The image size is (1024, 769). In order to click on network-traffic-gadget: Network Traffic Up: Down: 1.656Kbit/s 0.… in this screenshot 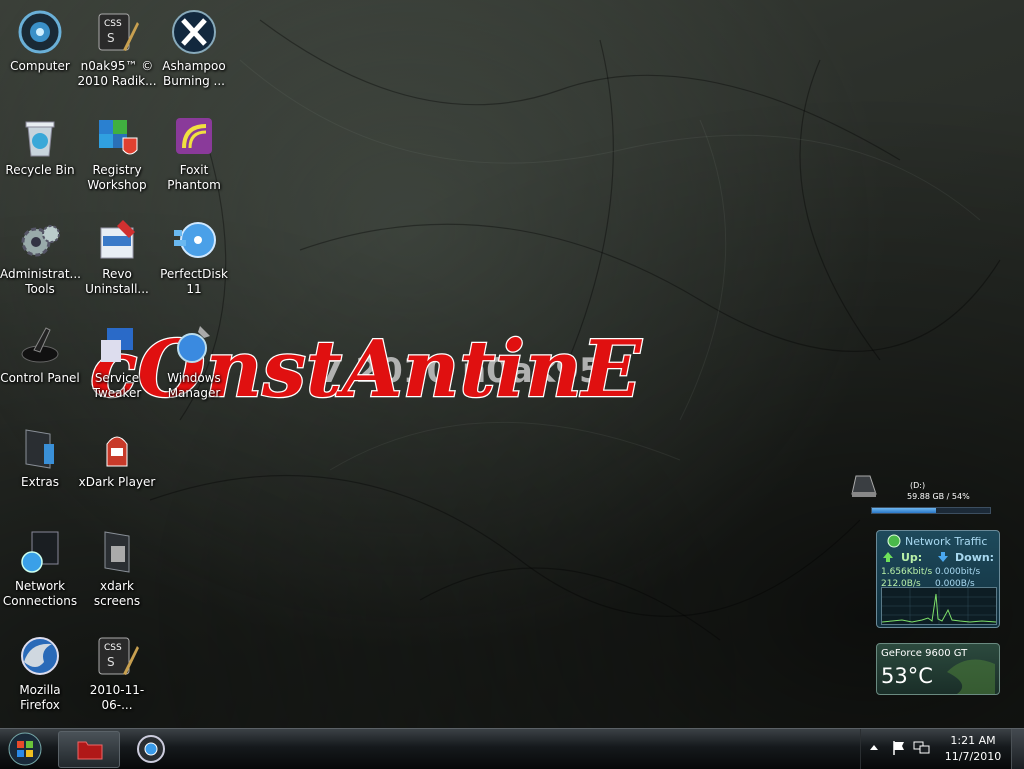, I will do `click(938, 579)`.